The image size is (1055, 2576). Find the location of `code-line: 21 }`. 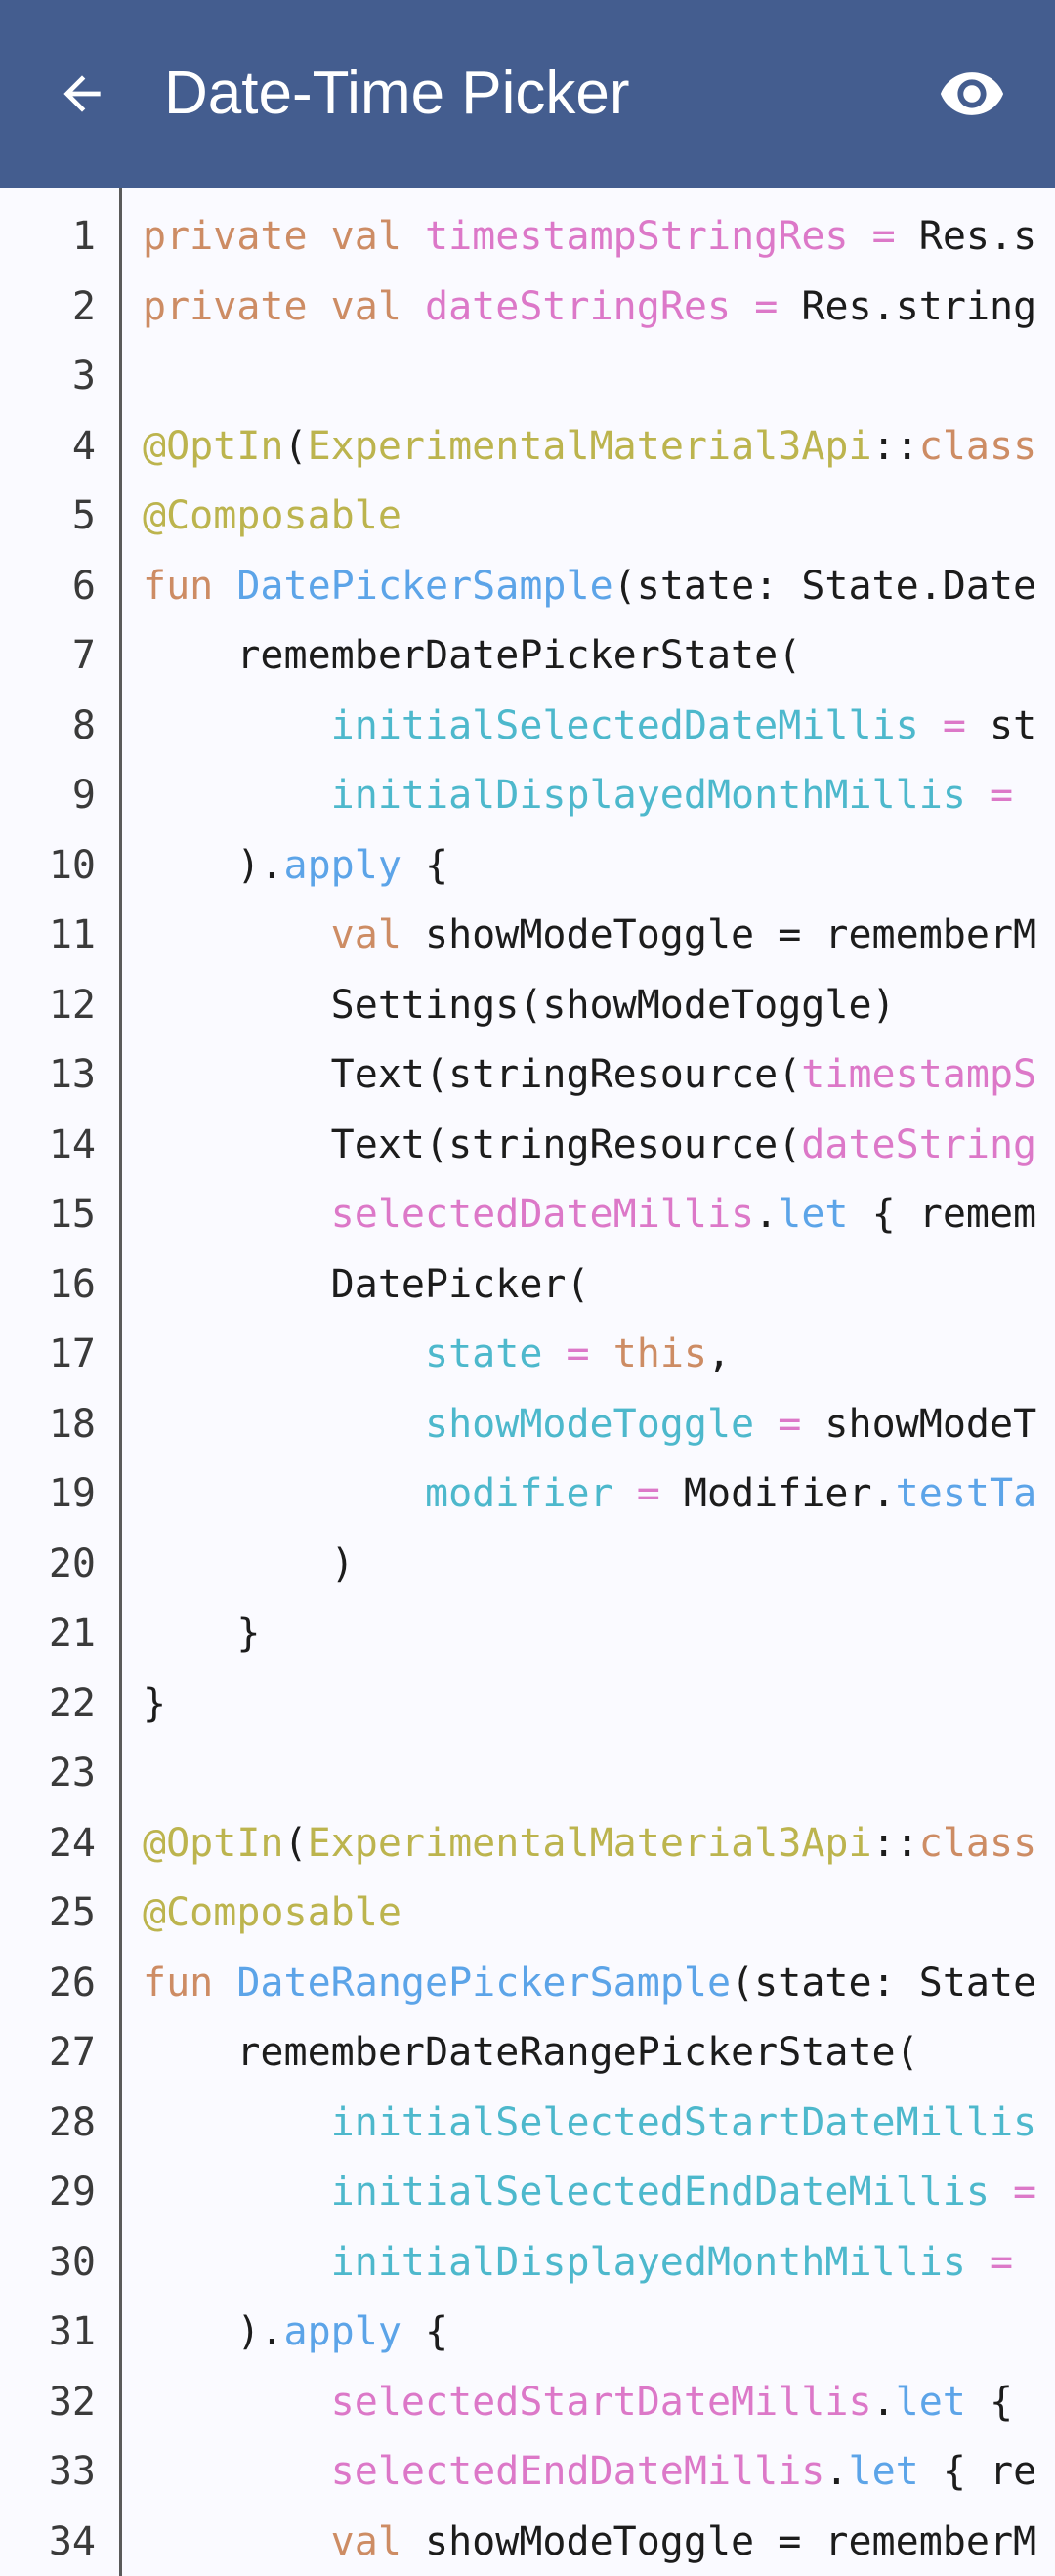

code-line: 21 } is located at coordinates (527, 1633).